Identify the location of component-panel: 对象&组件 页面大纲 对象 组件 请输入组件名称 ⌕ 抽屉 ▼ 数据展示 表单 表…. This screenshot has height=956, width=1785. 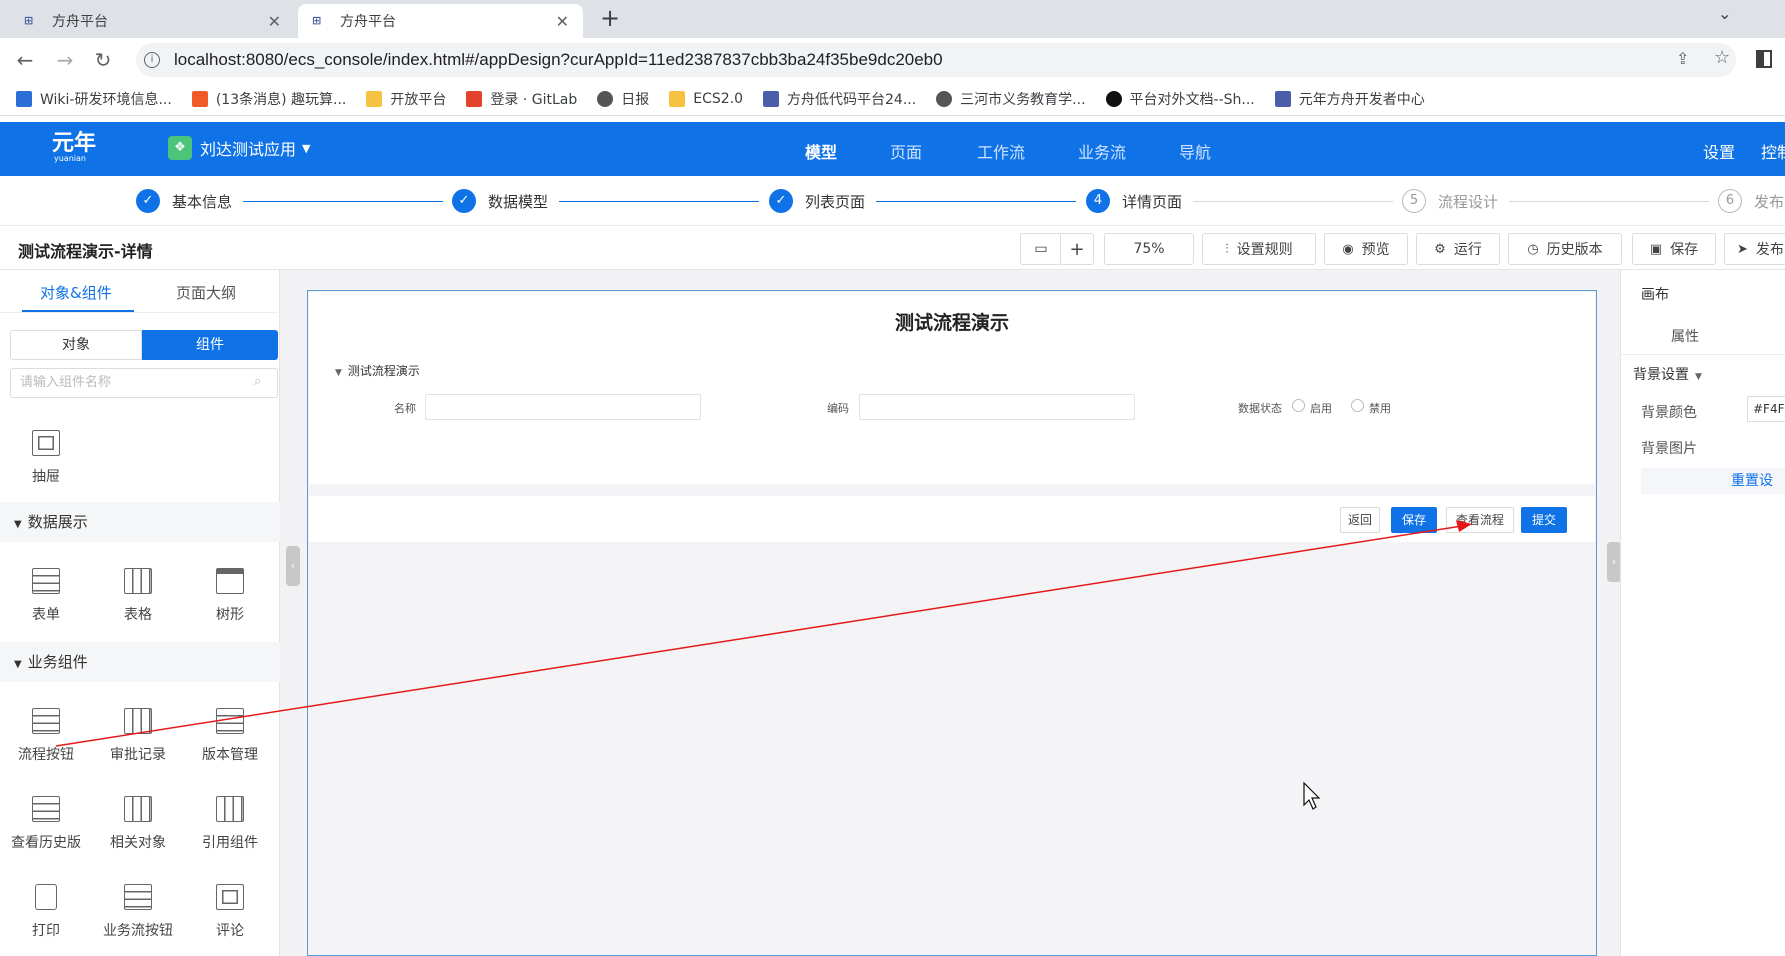
(140, 613).